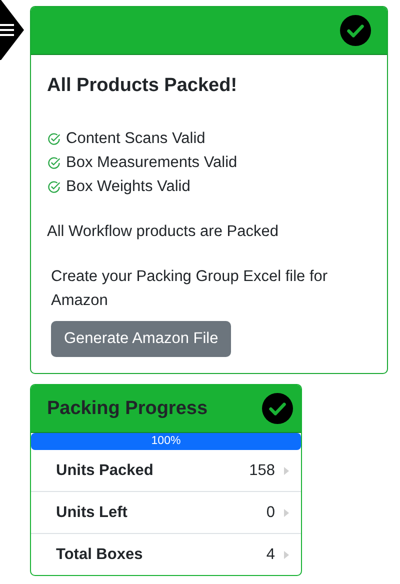  Describe the element at coordinates (141, 339) in the screenshot. I see `generate-button: Generate Amazon File` at that location.